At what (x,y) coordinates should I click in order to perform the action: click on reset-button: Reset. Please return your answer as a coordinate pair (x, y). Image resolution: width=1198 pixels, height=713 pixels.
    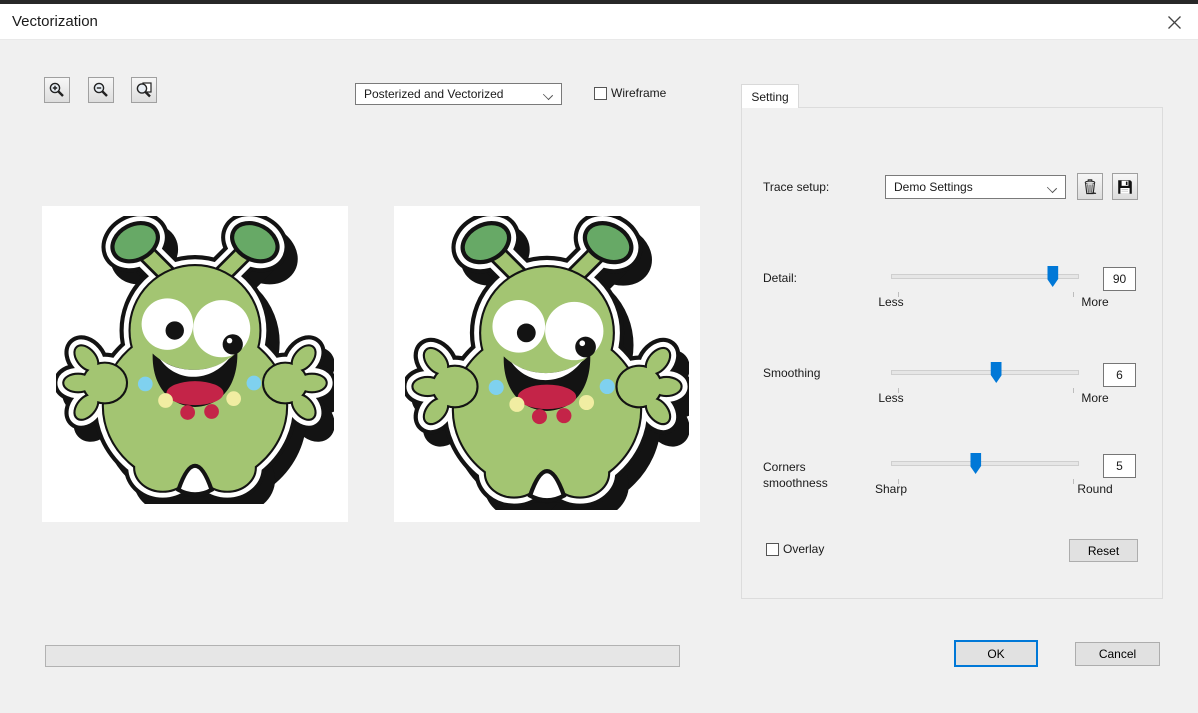
    Looking at the image, I should click on (1103, 550).